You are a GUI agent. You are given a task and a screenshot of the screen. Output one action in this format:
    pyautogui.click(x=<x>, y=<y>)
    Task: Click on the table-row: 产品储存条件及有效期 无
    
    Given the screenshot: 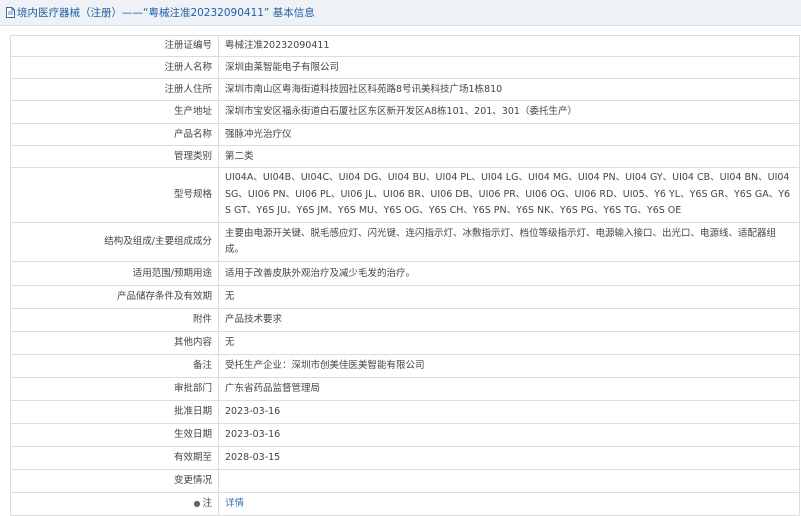 What is the action you would take?
    pyautogui.click(x=405, y=297)
    